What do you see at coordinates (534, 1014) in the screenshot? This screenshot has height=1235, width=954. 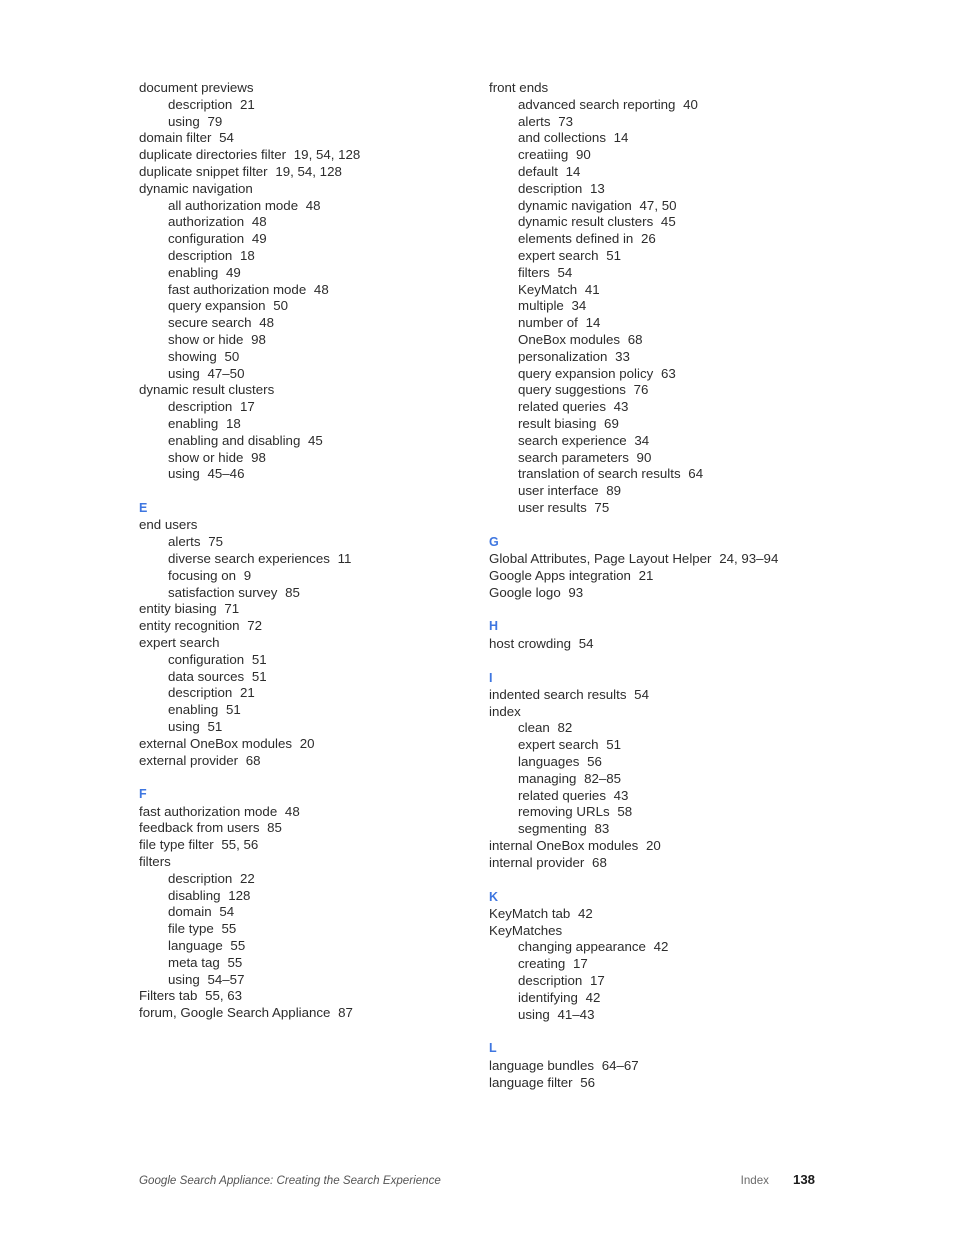 I see `index-entry-term: using` at bounding box center [534, 1014].